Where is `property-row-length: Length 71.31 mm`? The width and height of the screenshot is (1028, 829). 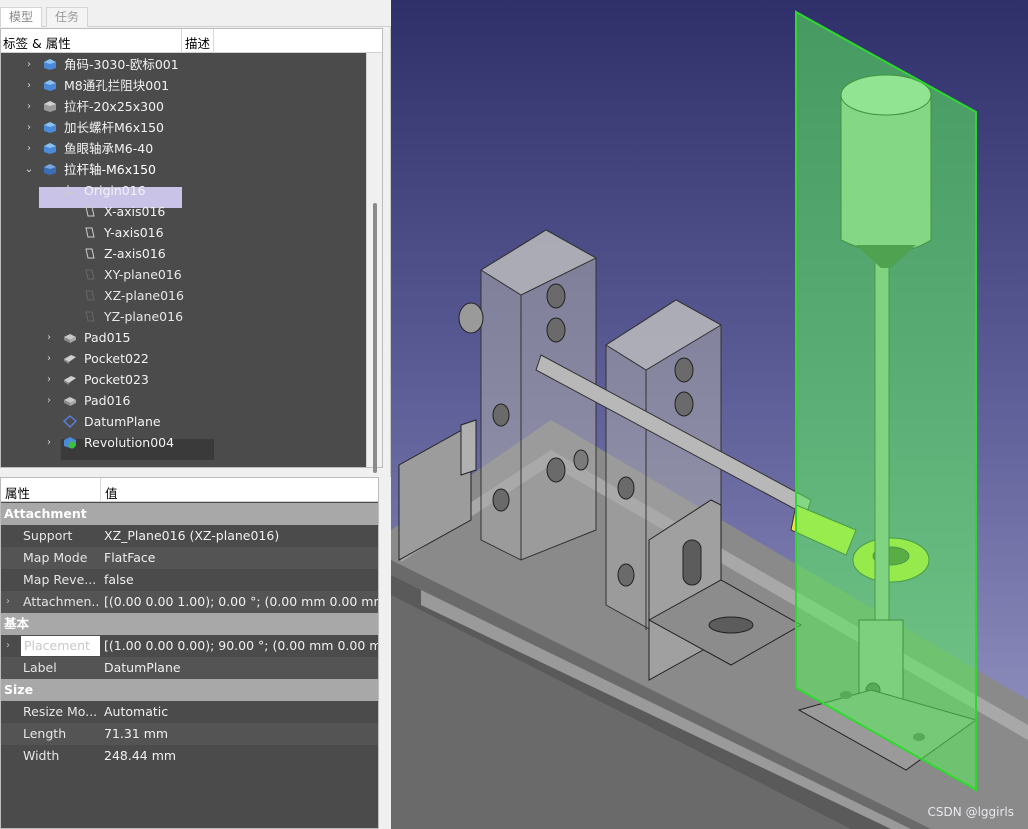 property-row-length: Length 71.31 mm is located at coordinates (189, 734).